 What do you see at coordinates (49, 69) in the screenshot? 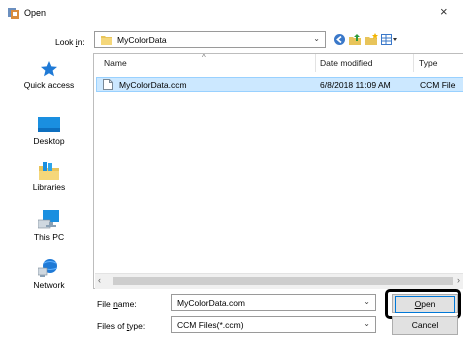
I see `quick-access-icon` at bounding box center [49, 69].